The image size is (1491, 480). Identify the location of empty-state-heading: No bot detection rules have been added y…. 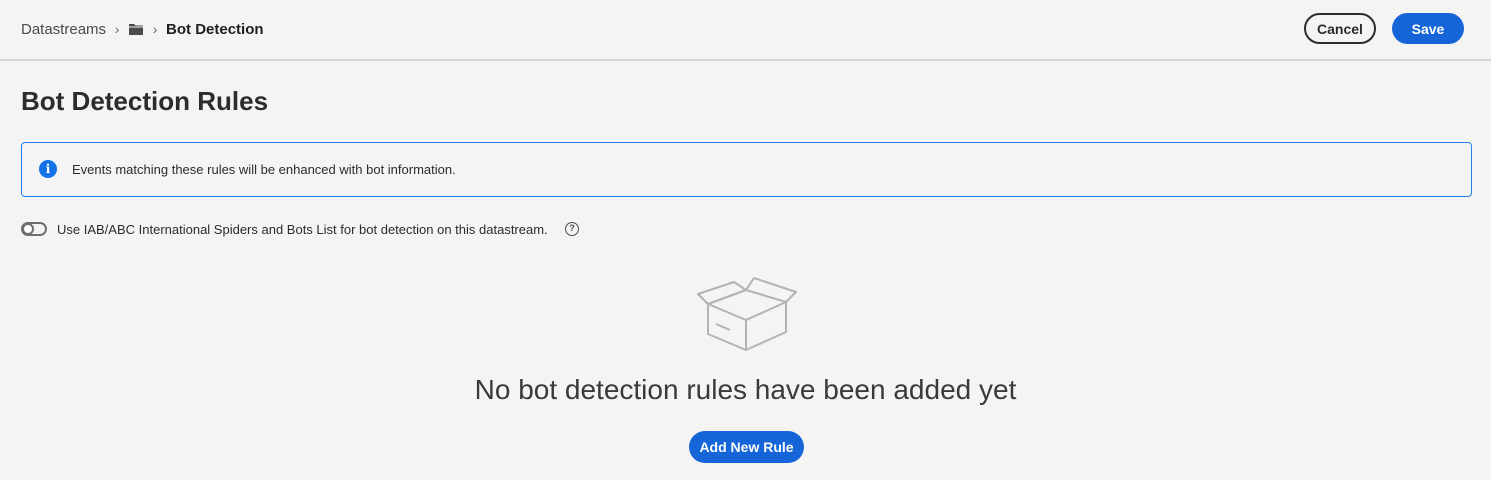
(745, 389).